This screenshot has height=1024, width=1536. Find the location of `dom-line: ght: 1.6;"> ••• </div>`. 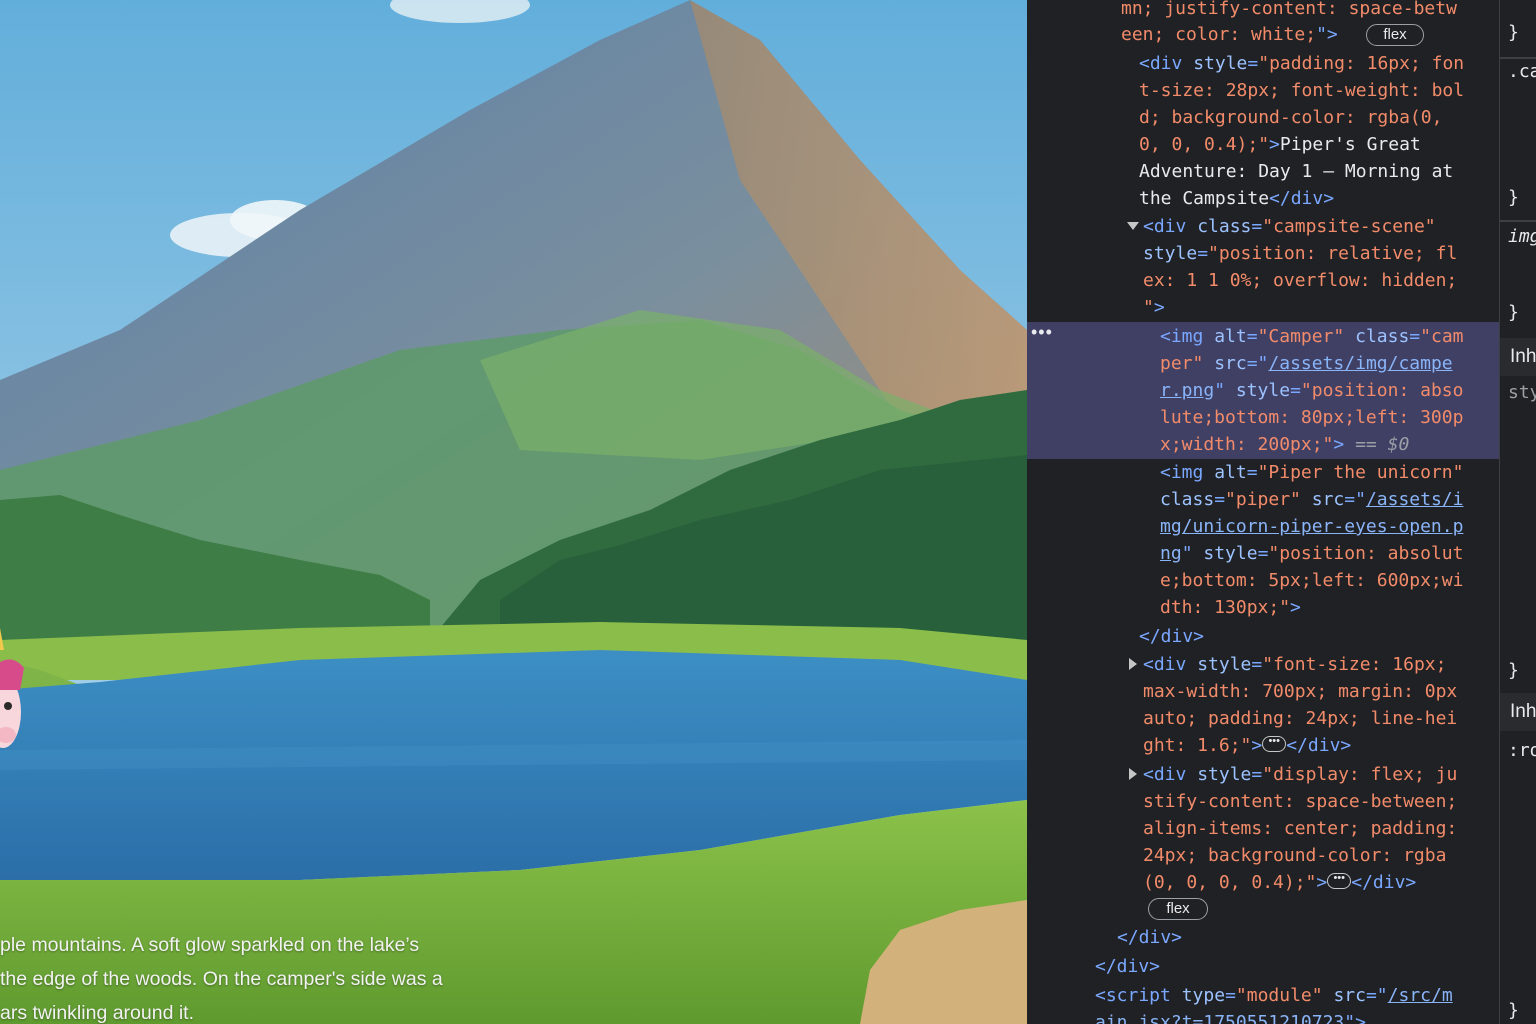

dom-line: ght: 1.6;"> ••• </div> is located at coordinates (1247, 745).